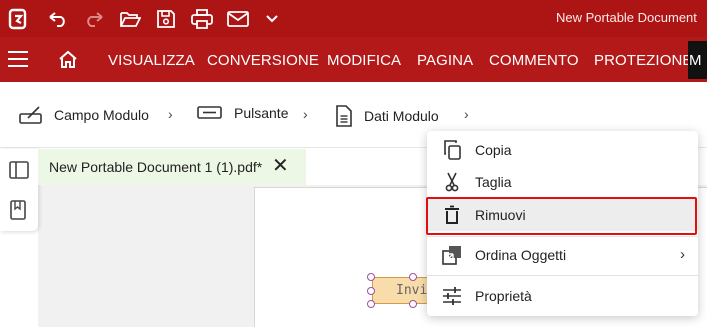 The width and height of the screenshot is (707, 327). Describe the element at coordinates (562, 296) in the screenshot. I see `menu-item-proprieta: Proprietà` at that location.